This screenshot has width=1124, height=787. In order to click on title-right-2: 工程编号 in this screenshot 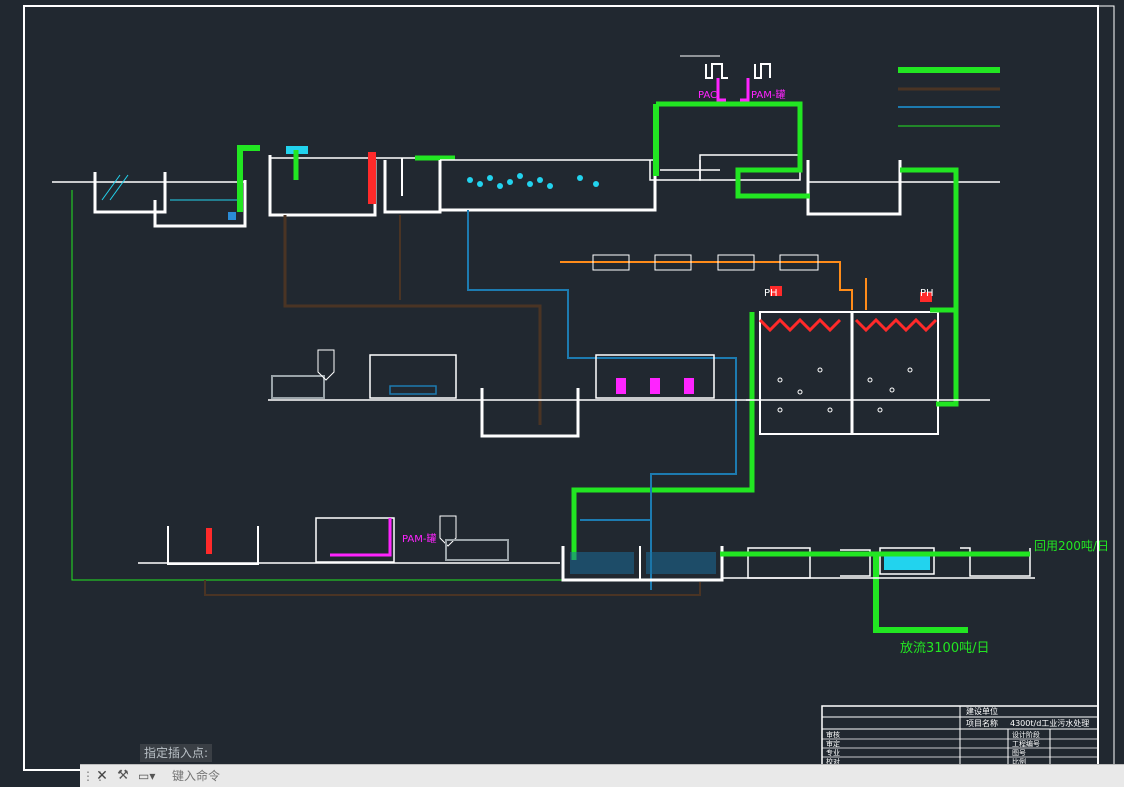, I will do `click(1026, 743)`.